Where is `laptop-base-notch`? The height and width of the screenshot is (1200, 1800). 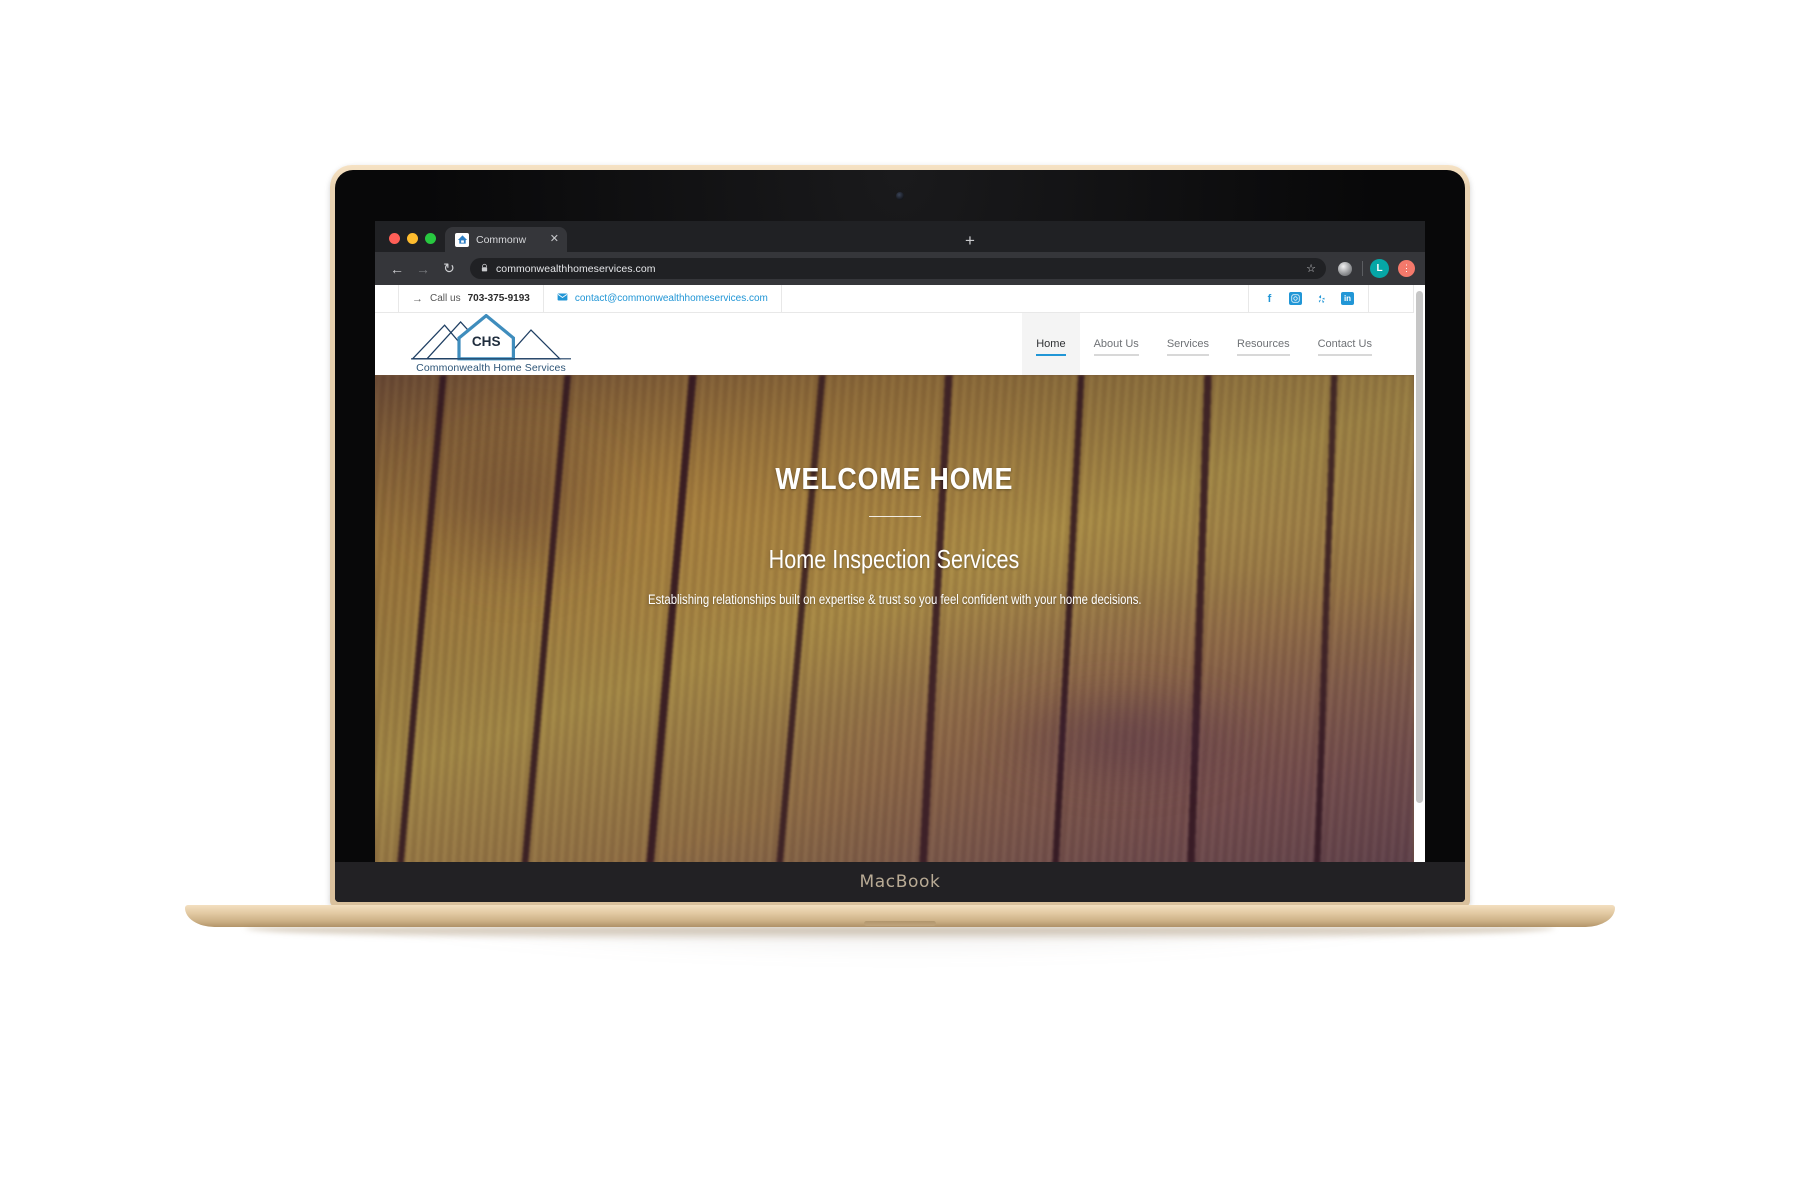 laptop-base-notch is located at coordinates (900, 923).